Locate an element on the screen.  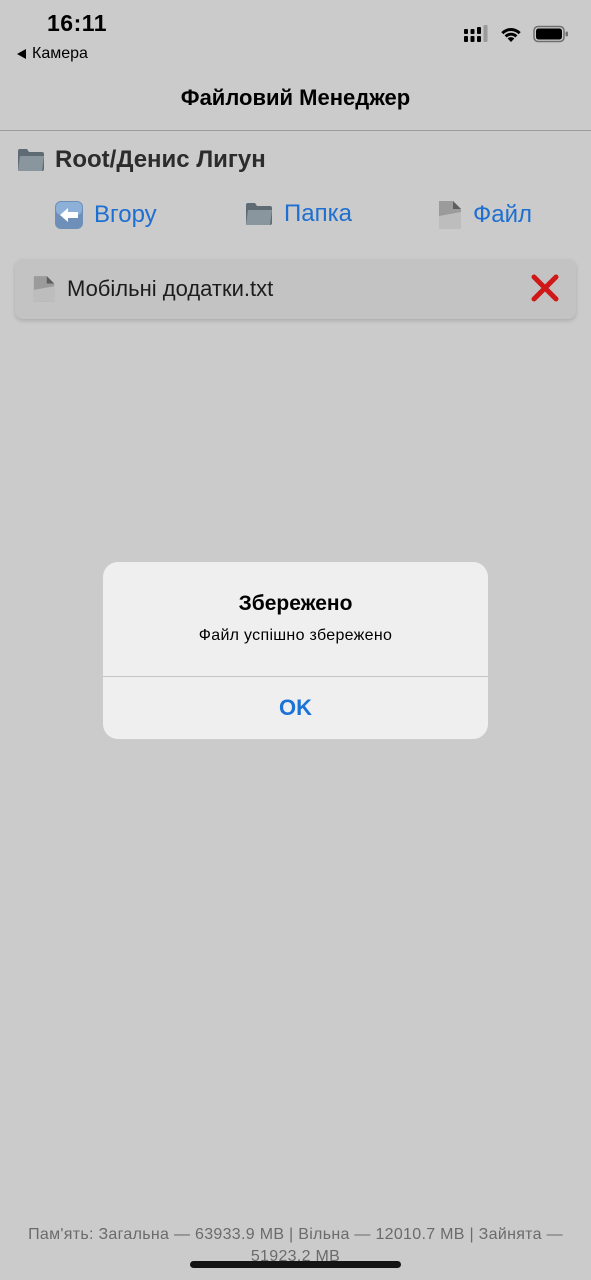
path-text: Root/Денис Лигун is located at coordinates (160, 159).